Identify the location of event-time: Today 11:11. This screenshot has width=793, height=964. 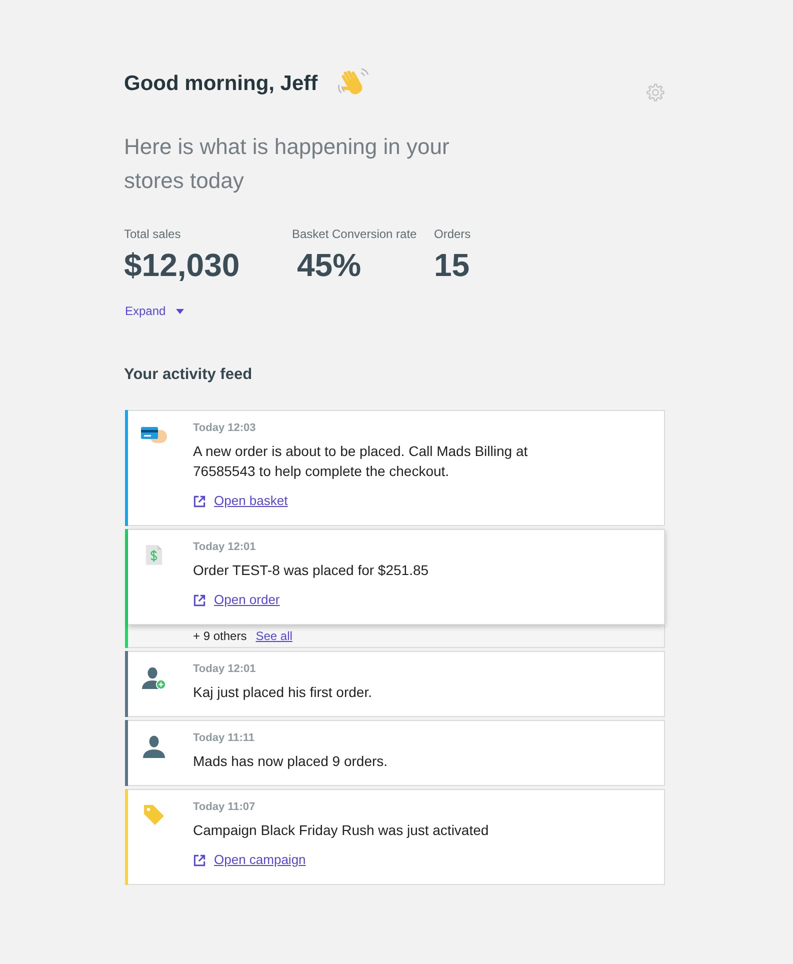
(224, 738).